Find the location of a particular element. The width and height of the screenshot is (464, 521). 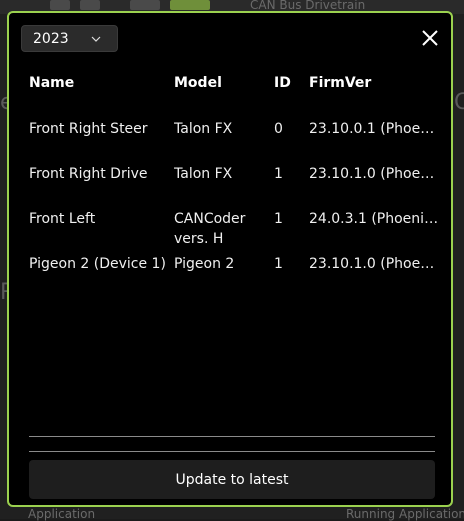

cell-firmver: 23.10.0.1 (Phoenix Pro) is located at coordinates (374, 129).